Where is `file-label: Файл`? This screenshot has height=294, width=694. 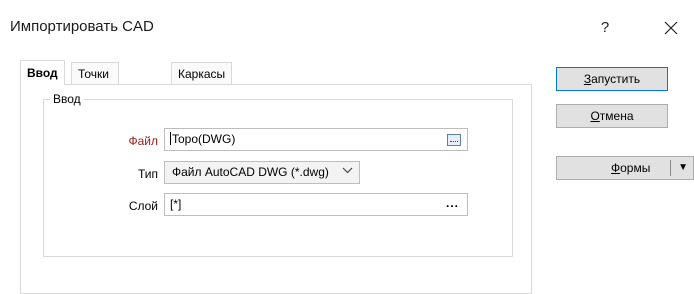 file-label: Файл is located at coordinates (143, 141).